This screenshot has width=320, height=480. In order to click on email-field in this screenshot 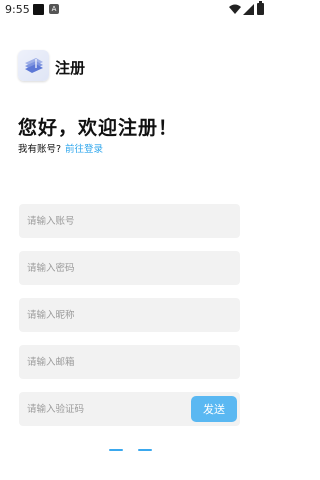, I will do `click(129, 362)`.